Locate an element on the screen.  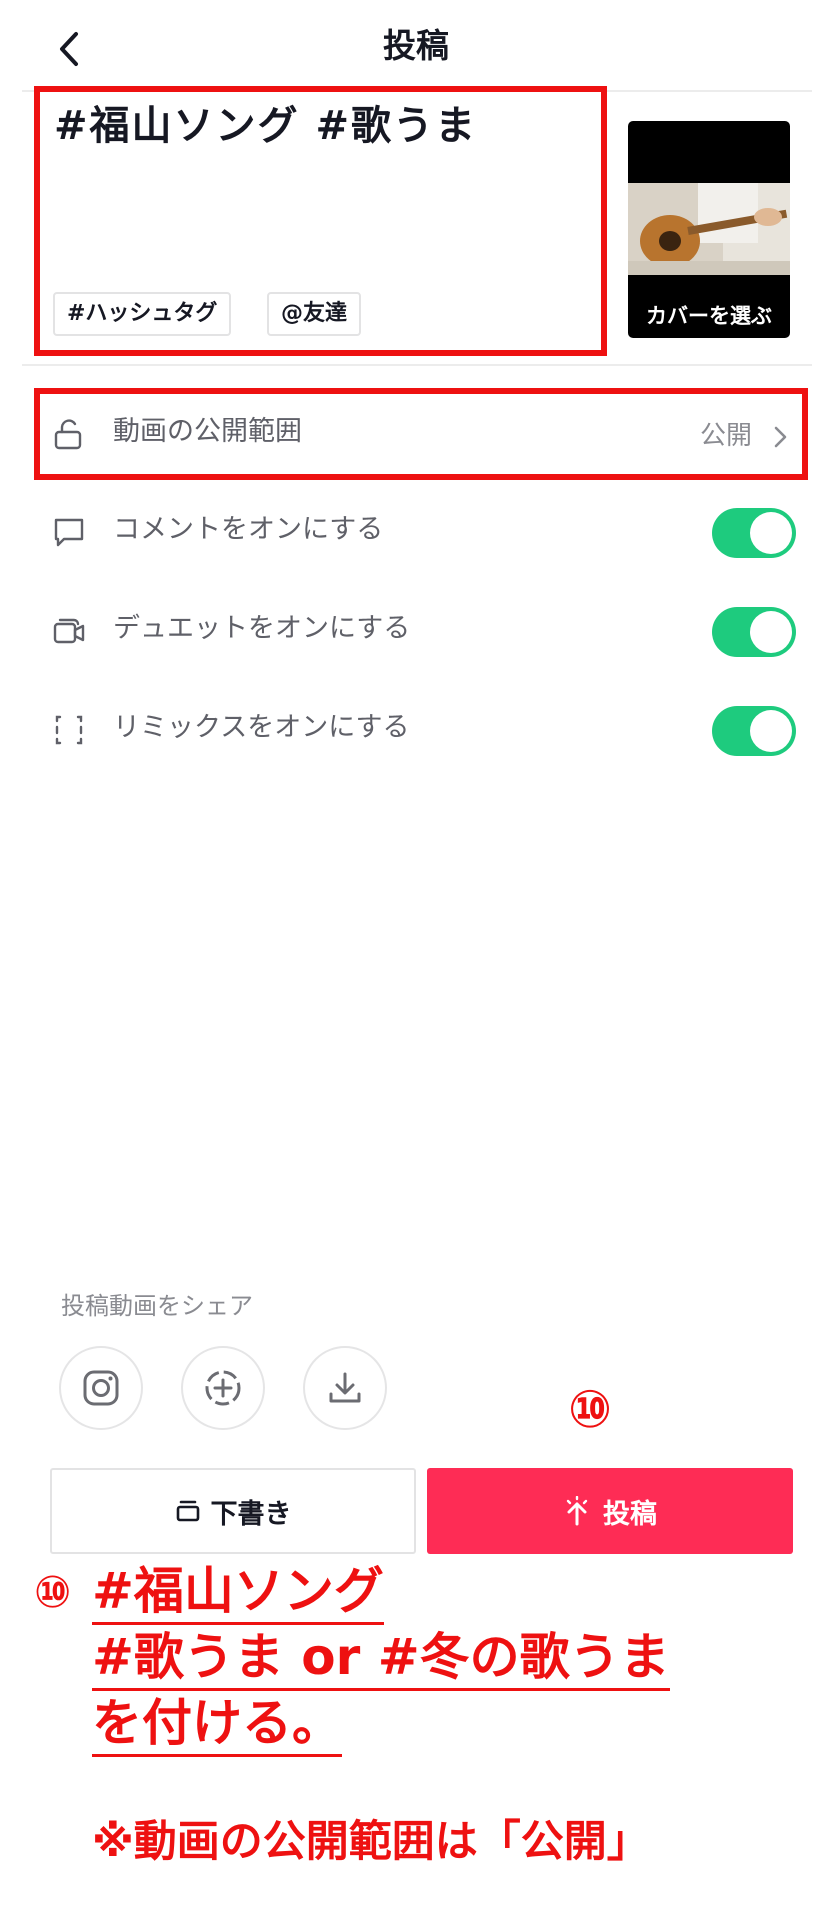
post-button: 投稿 is located at coordinates (610, 1511).